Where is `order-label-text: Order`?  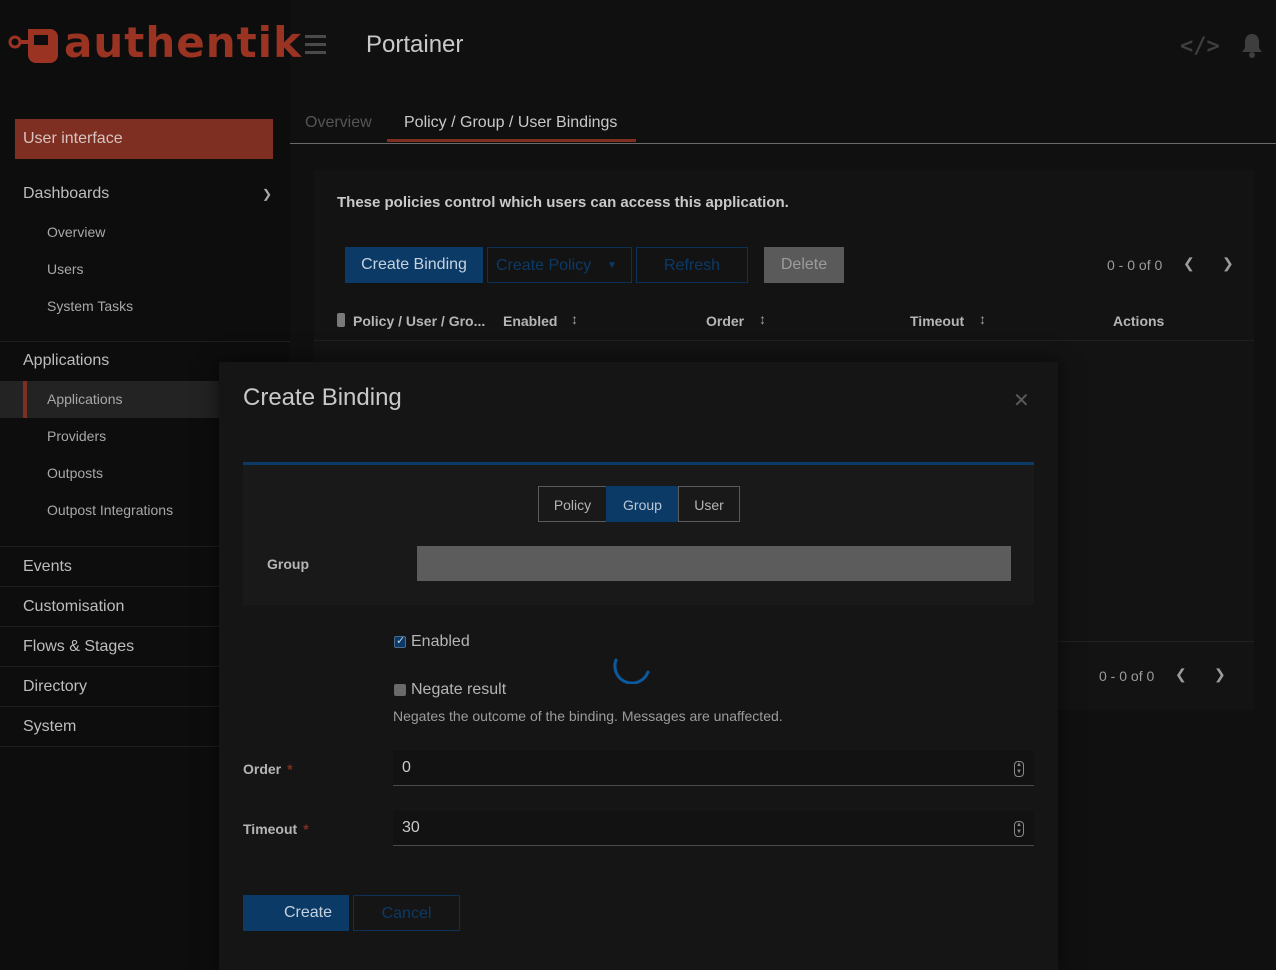
order-label-text: Order is located at coordinates (262, 769).